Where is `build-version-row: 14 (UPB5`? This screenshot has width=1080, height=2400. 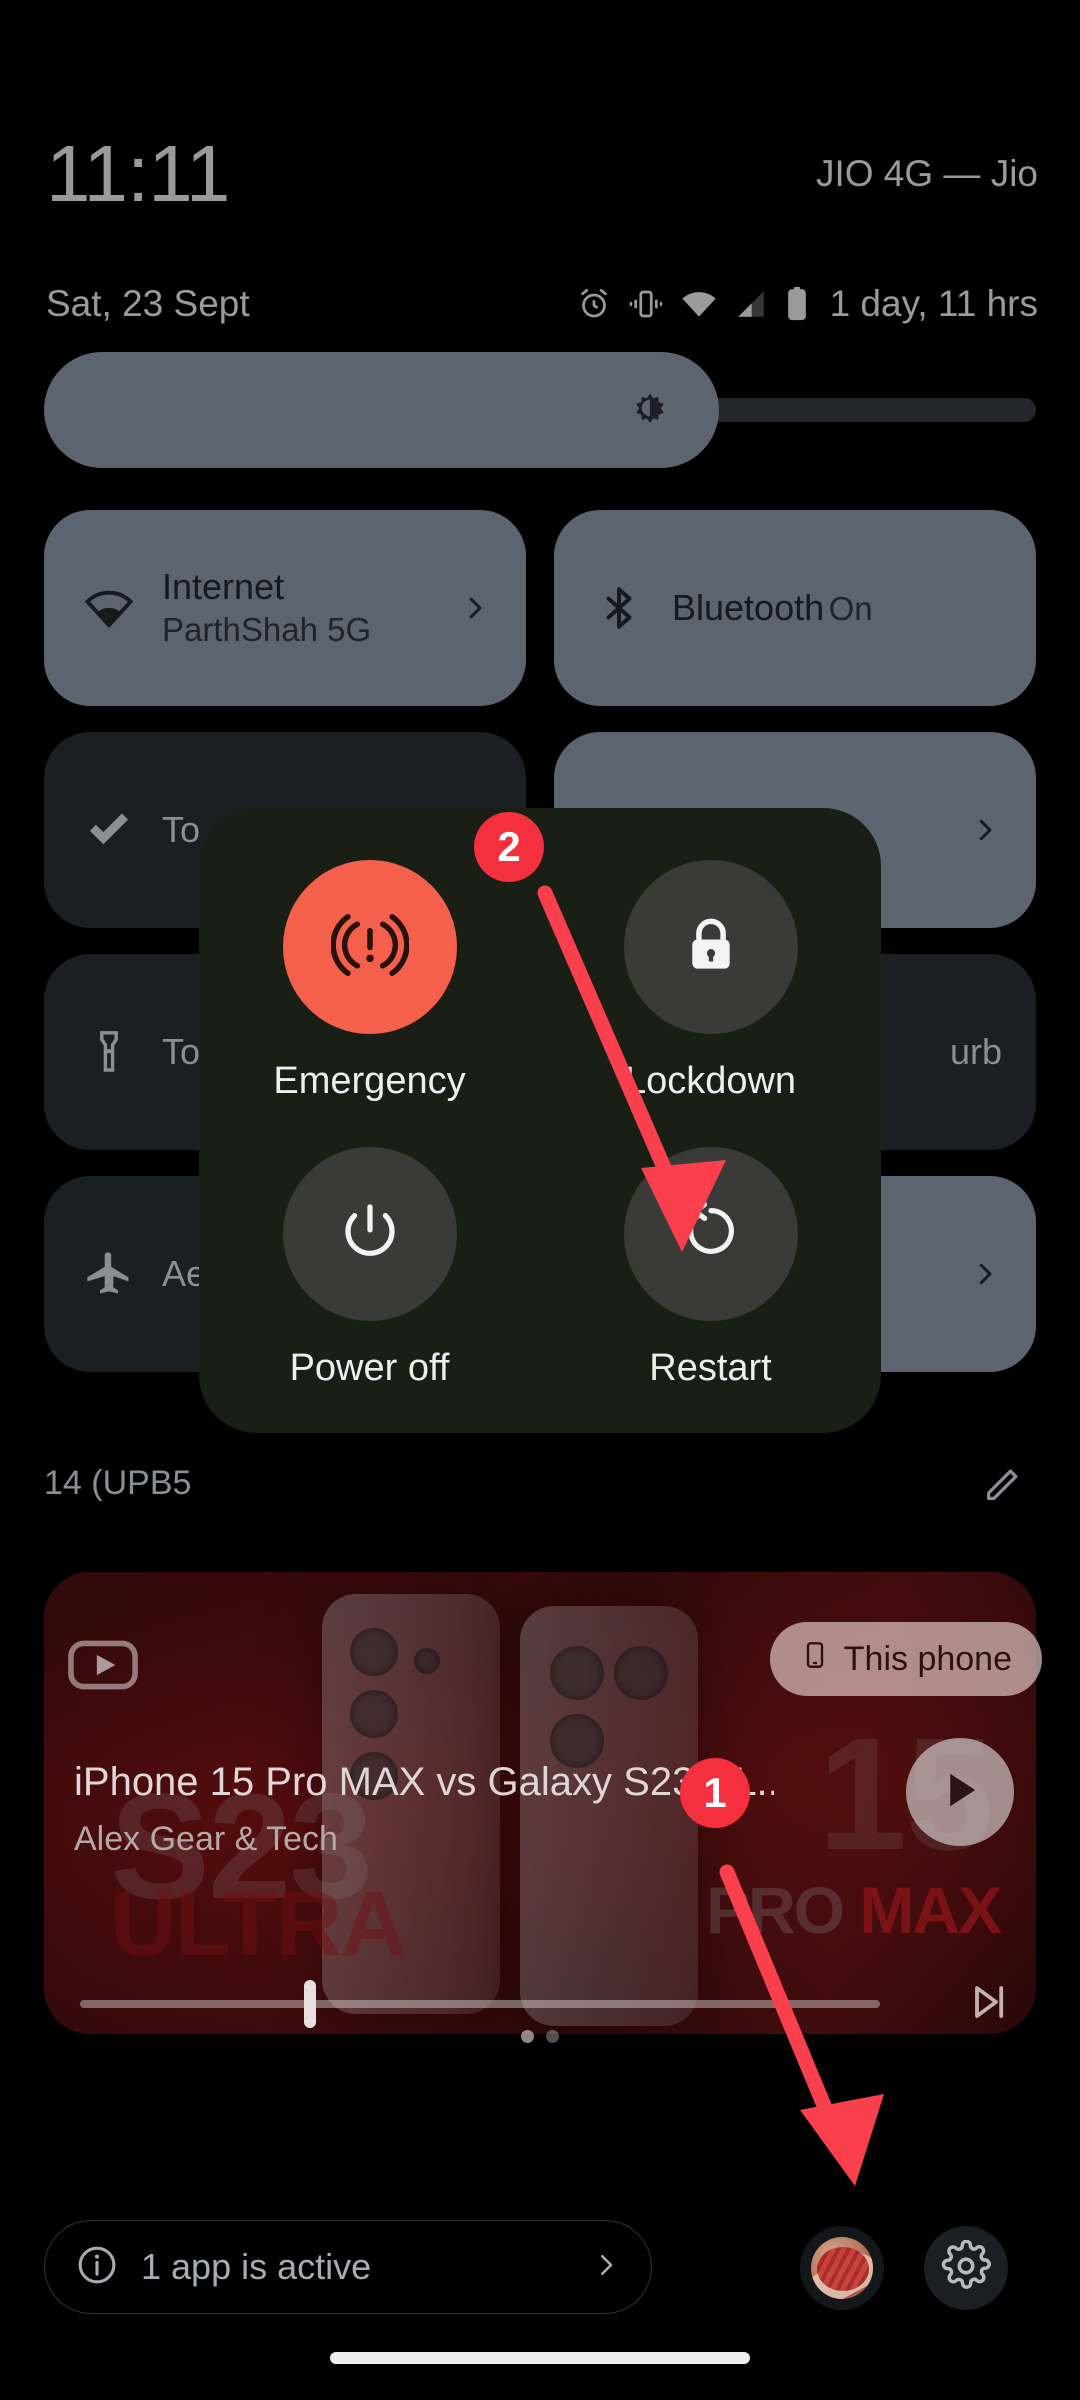
build-version-row: 14 (UPB5 is located at coordinates (540, 1483).